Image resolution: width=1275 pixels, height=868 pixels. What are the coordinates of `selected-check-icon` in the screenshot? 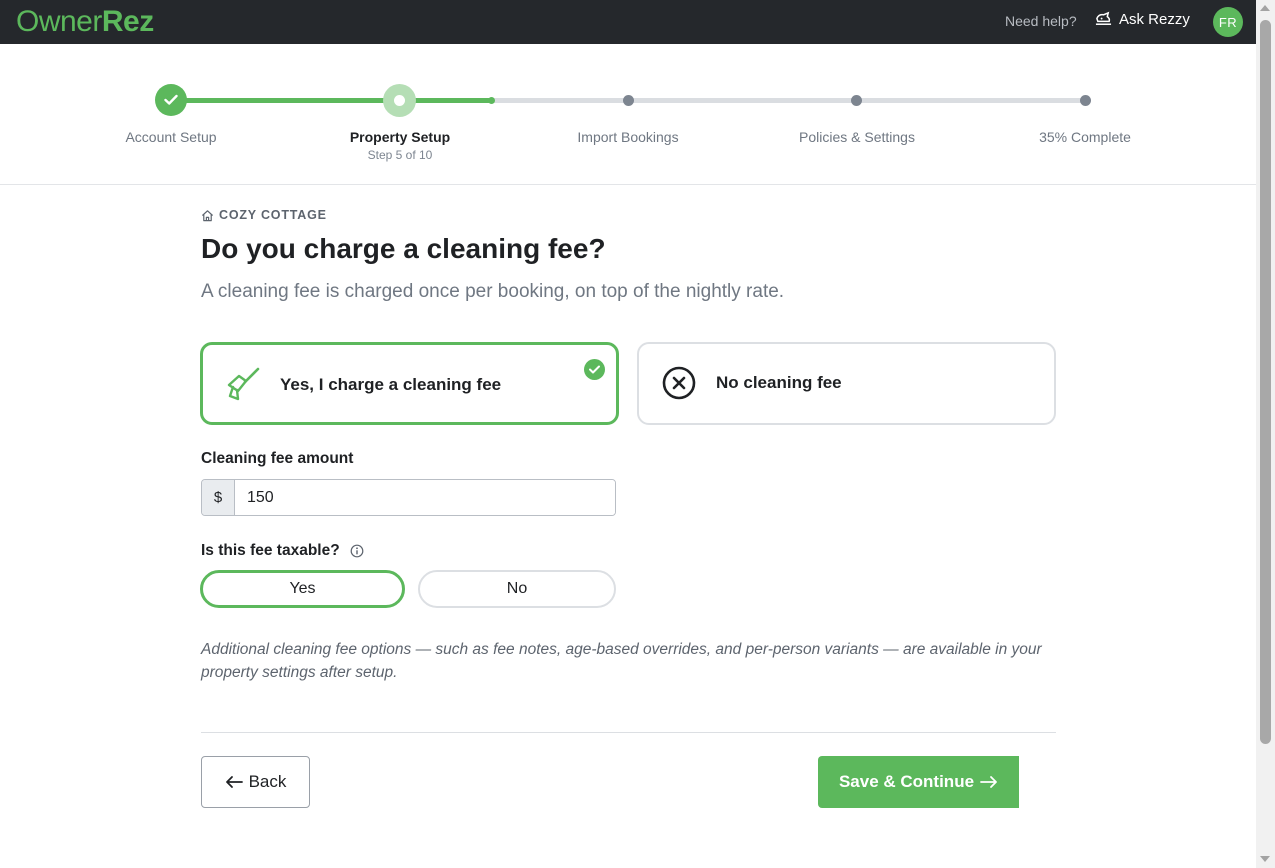 It's located at (594, 369).